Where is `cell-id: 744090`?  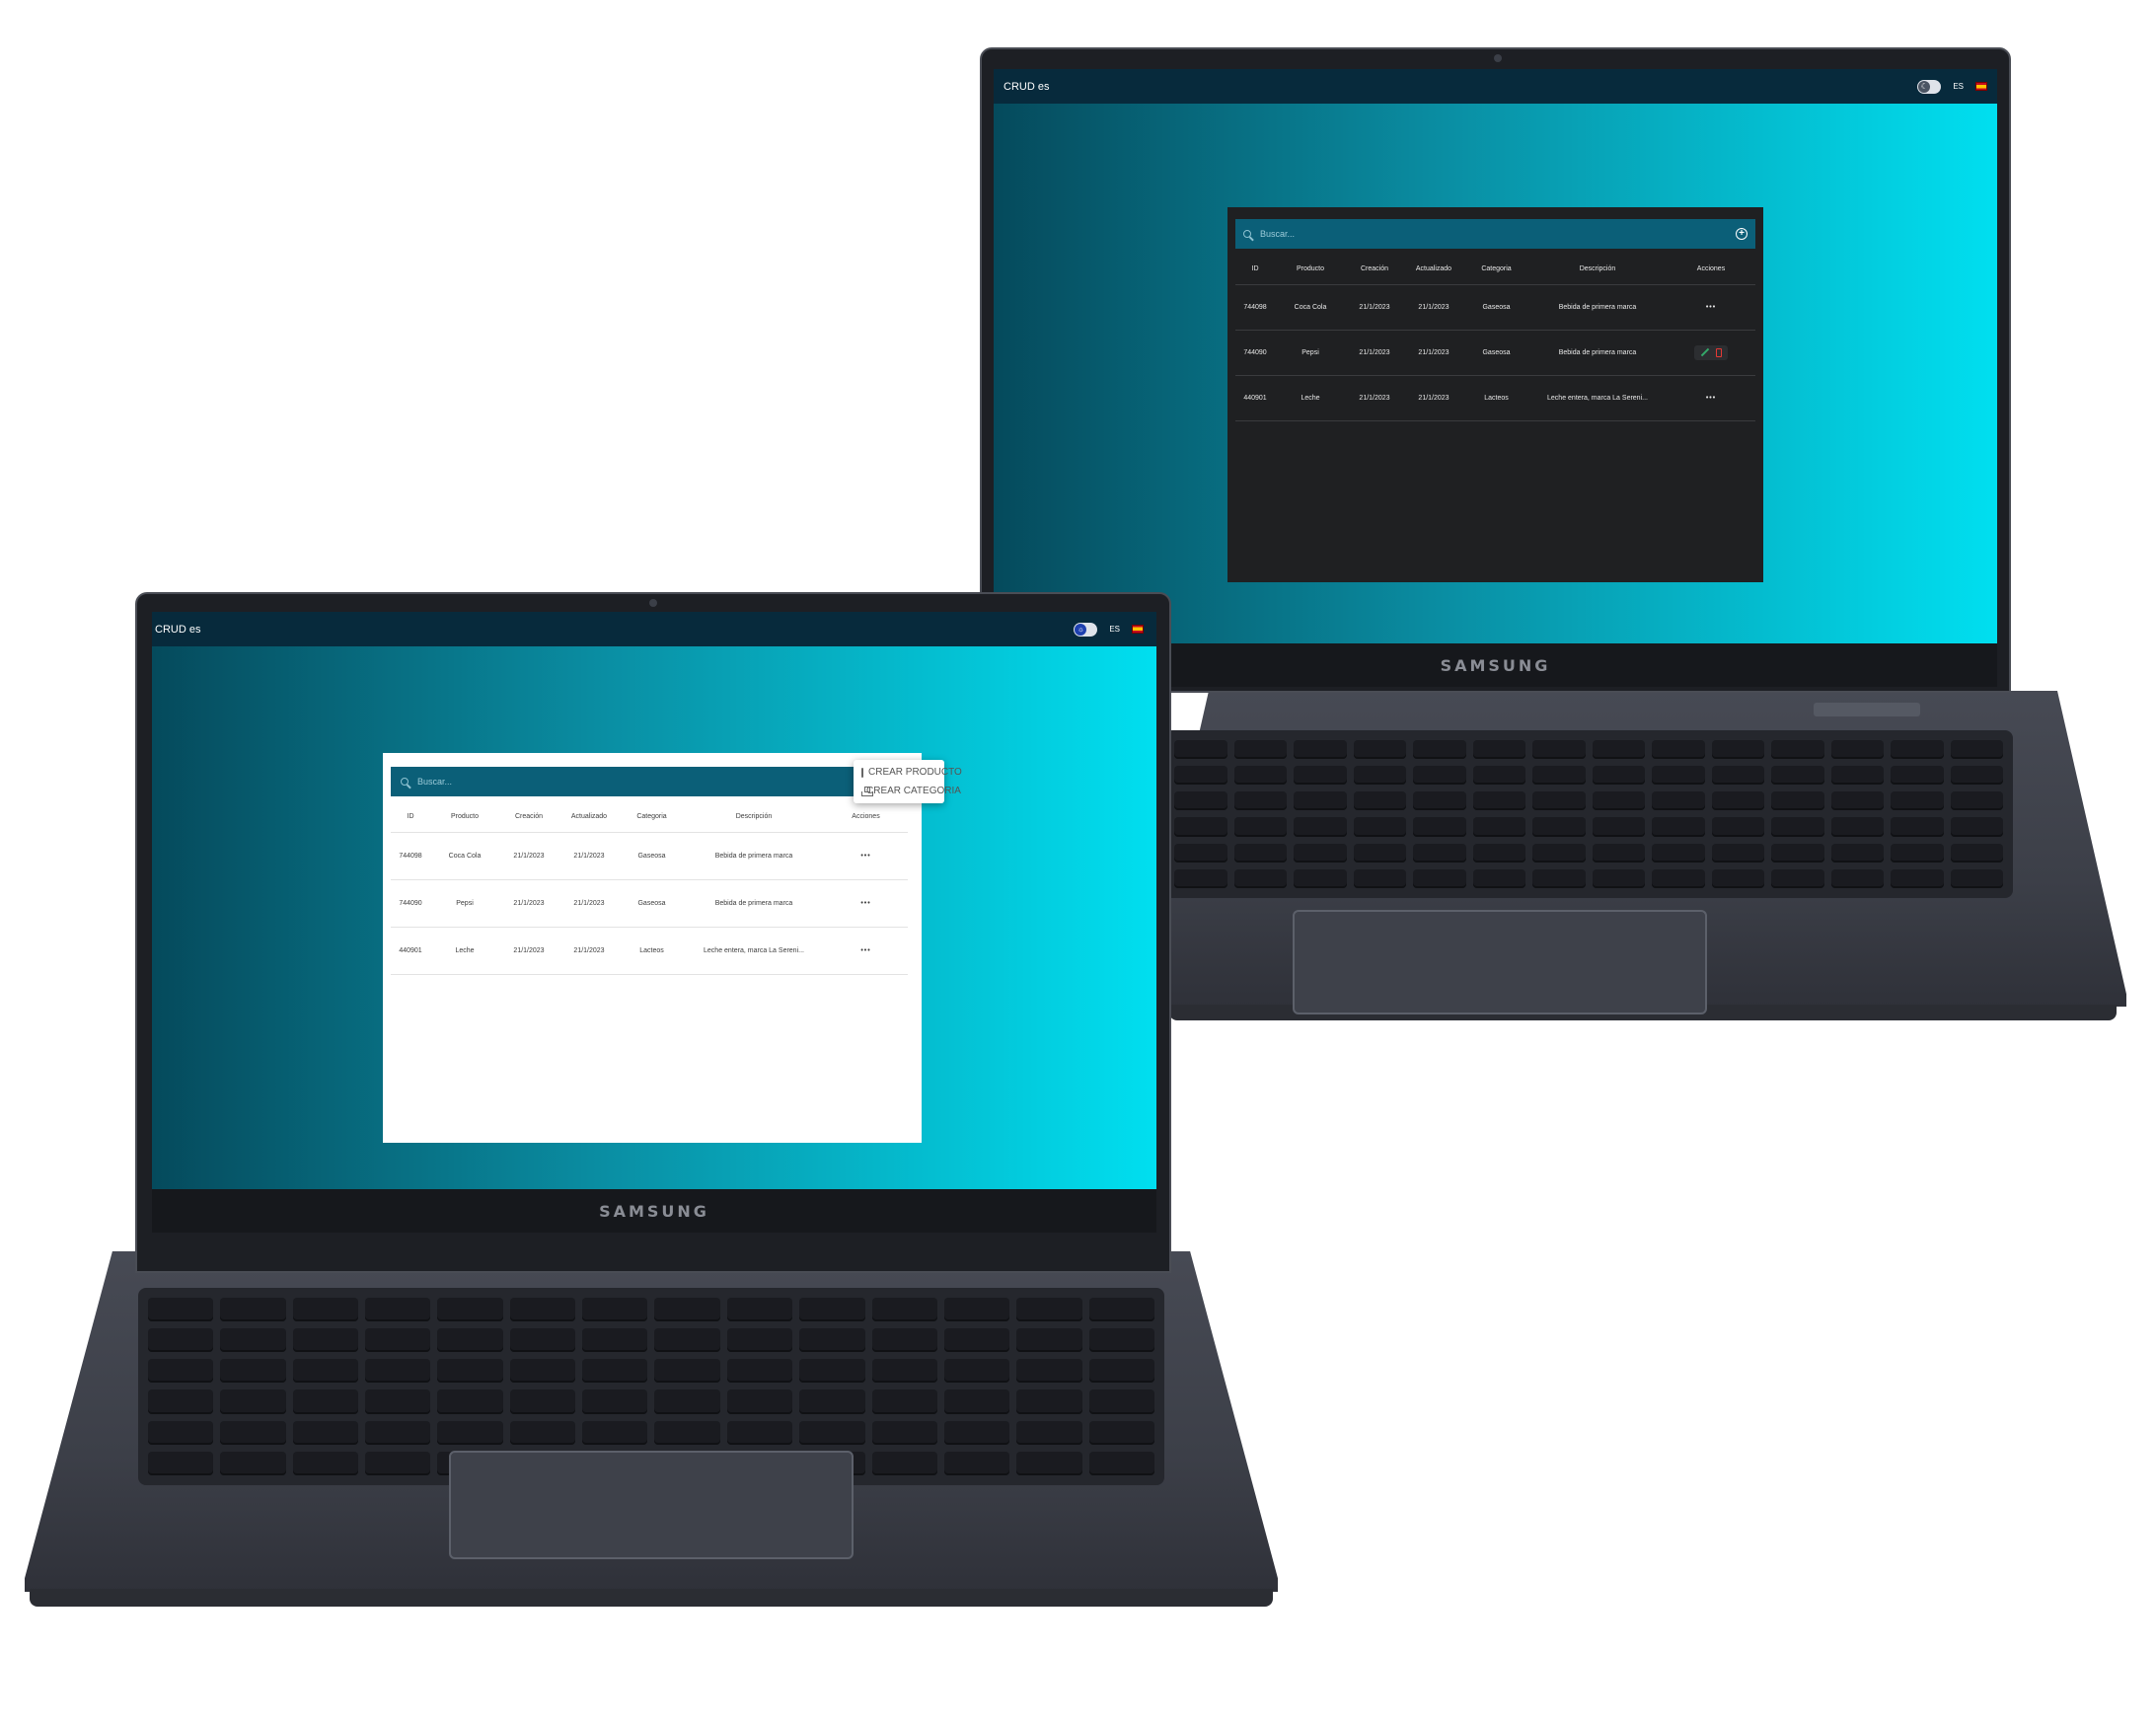
cell-id: 744090 is located at coordinates (410, 903).